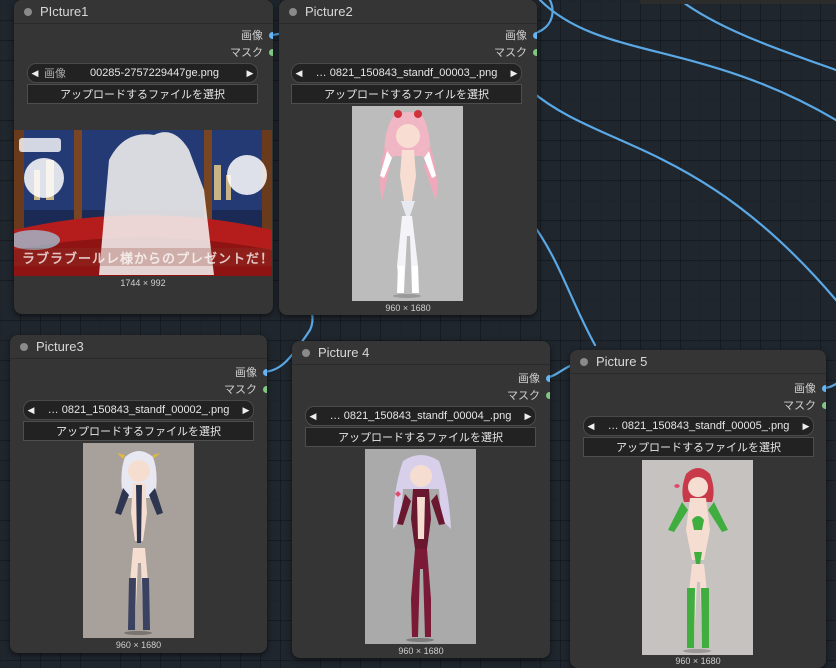 The image size is (836, 668). I want to click on image-file-combo: ◀ 画像 00285-2757229447ge.png ▶, so click(142, 73).